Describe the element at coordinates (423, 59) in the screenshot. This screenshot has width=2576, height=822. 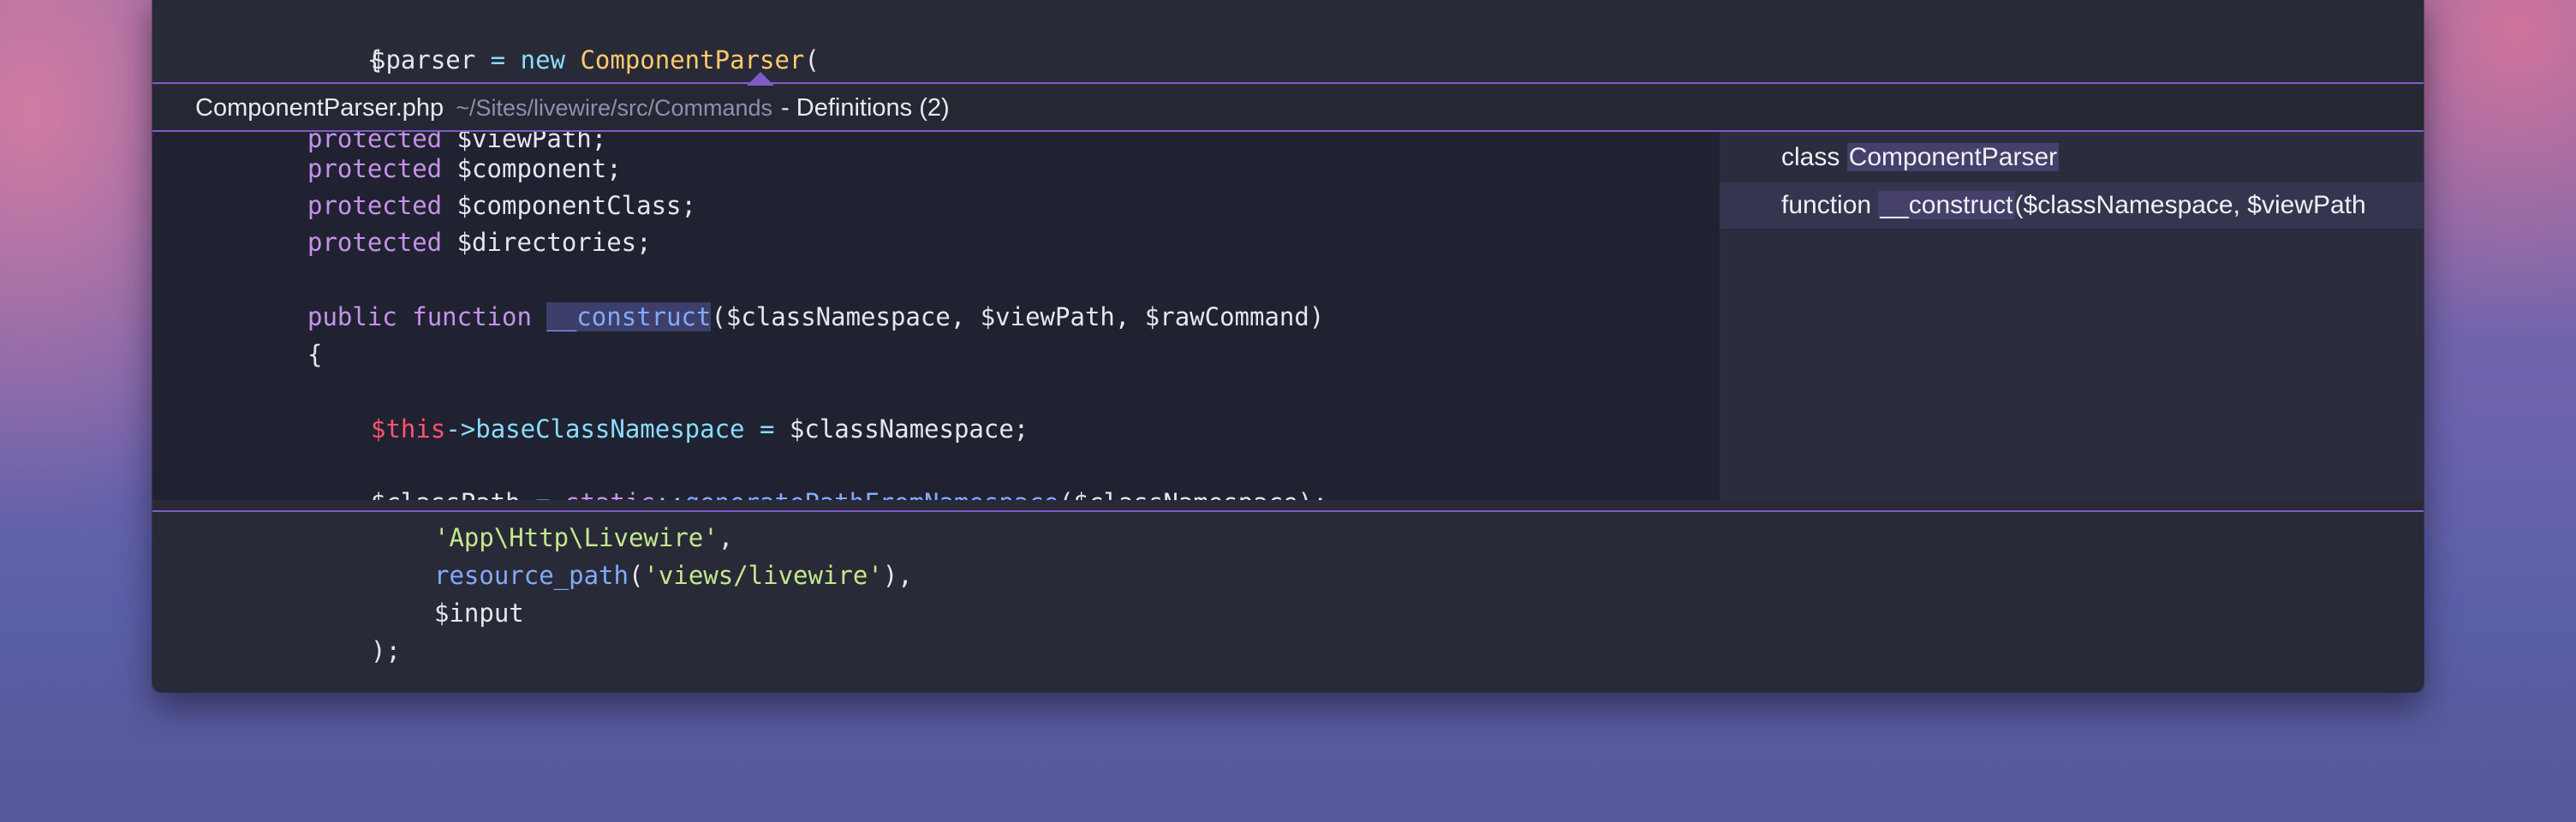
I see `variable: $parser` at that location.